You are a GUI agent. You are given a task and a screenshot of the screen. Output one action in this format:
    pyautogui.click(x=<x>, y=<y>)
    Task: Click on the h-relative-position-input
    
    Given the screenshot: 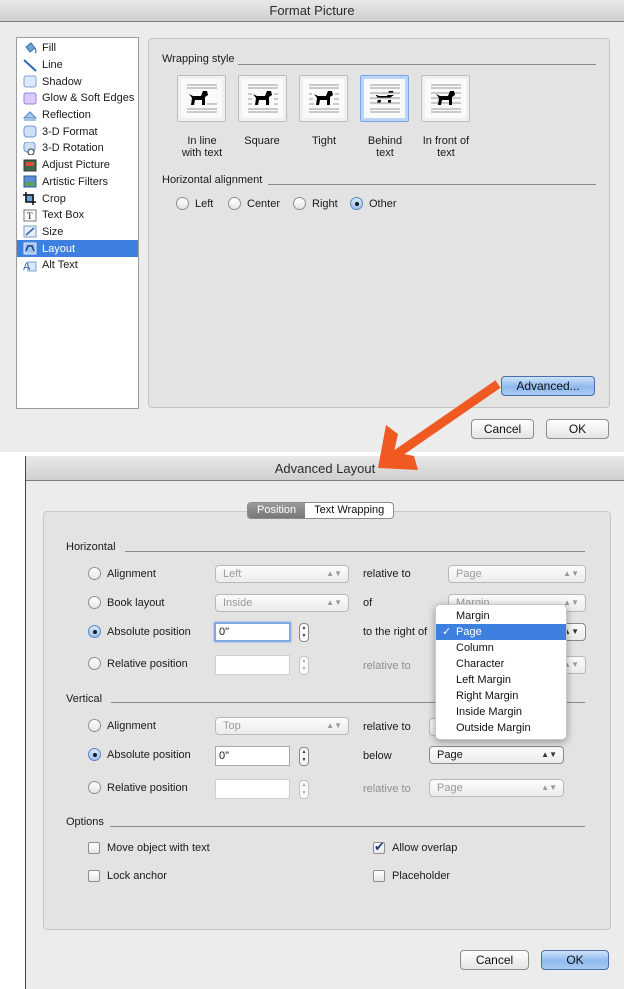 What is the action you would take?
    pyautogui.click(x=252, y=665)
    